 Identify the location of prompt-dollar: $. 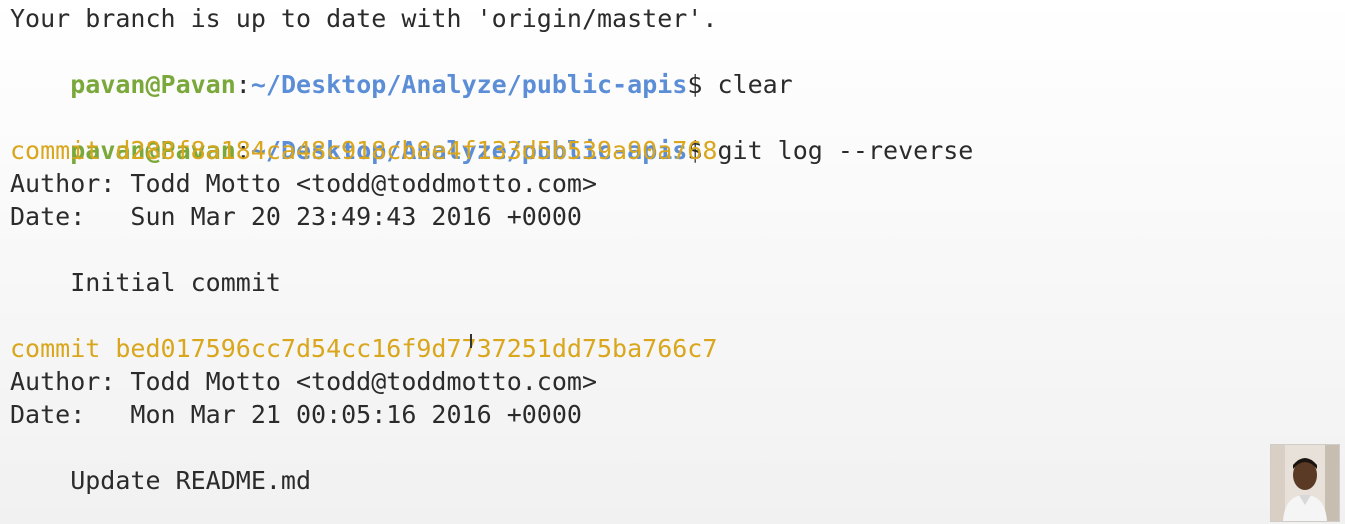
(695, 84).